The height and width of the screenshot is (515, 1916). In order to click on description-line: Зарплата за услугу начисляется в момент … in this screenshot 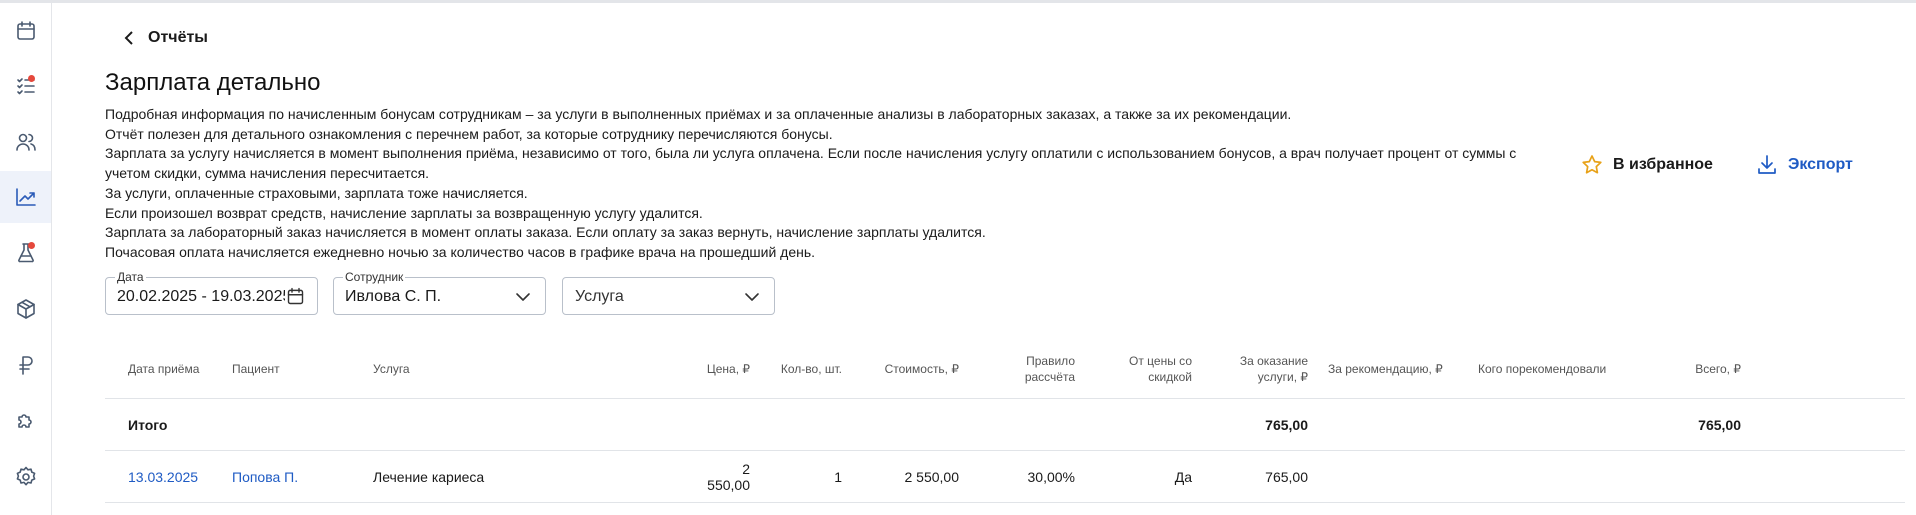, I will do `click(811, 163)`.